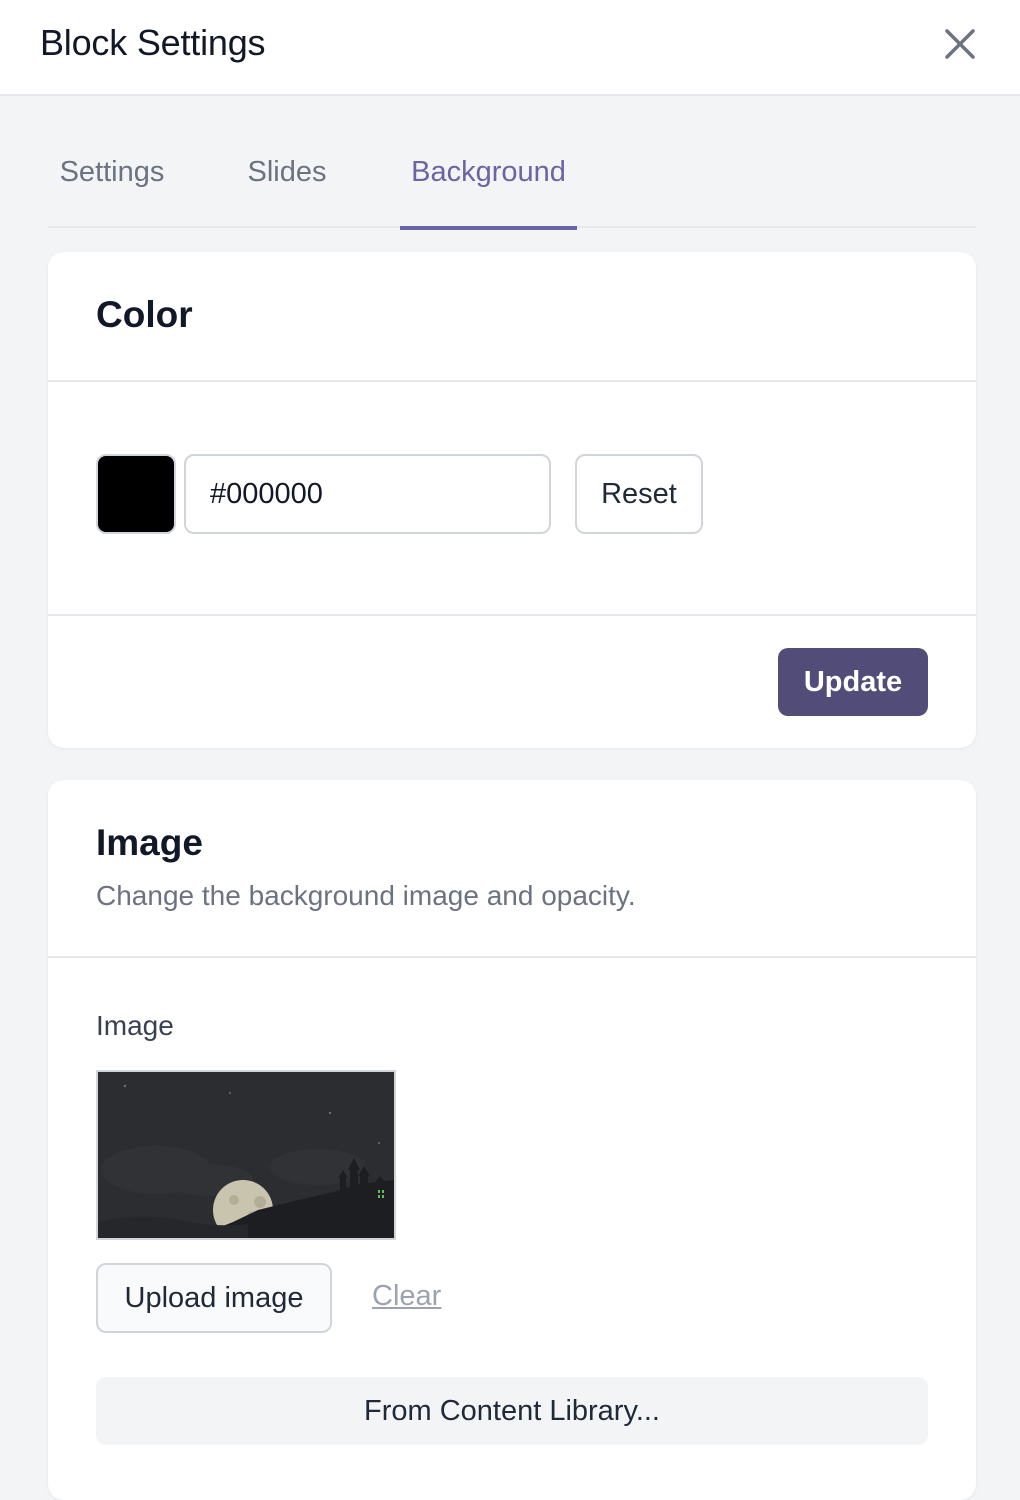  What do you see at coordinates (853, 682) in the screenshot?
I see `update-button: Update` at bounding box center [853, 682].